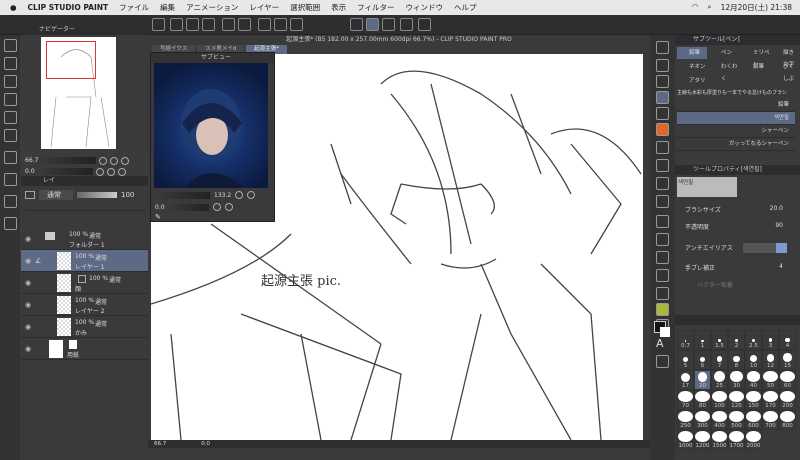  I want to click on brush-size-option: 17, so click(685, 380).